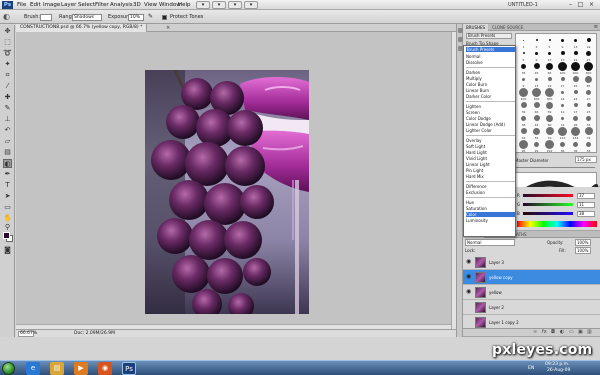 This screenshot has width=600, height=375. I want to click on brush-preset: 3, so click(536, 42).